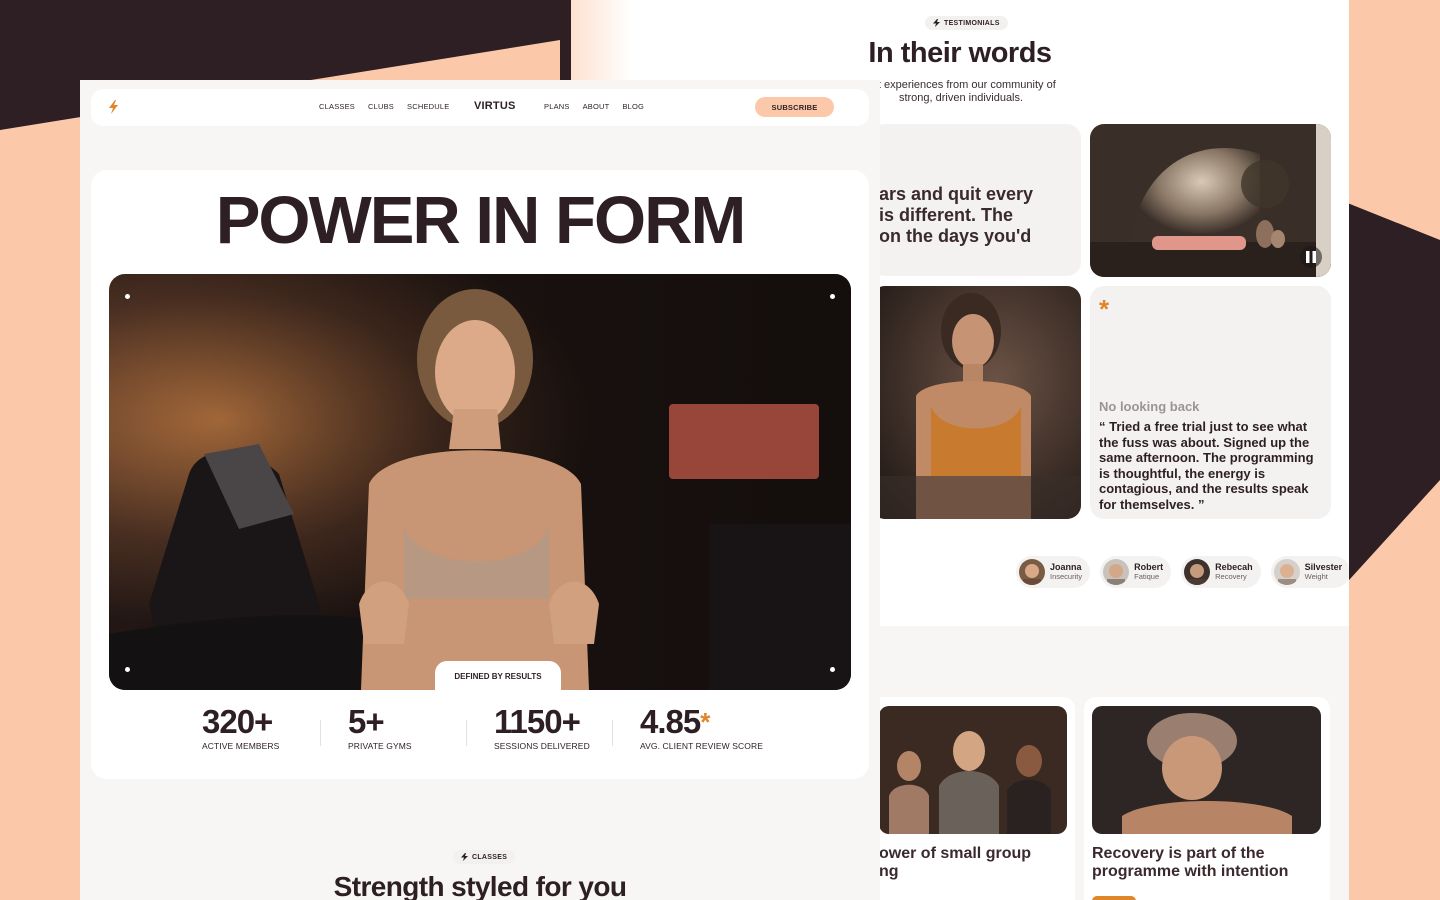  I want to click on testimonials-tag: TESTIMONIALS, so click(966, 23).